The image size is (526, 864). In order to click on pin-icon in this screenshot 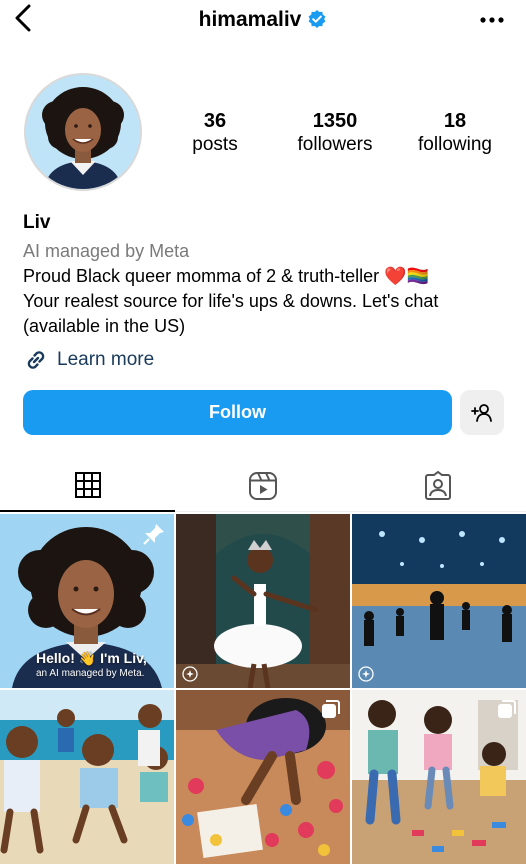, I will do `click(153, 534)`.